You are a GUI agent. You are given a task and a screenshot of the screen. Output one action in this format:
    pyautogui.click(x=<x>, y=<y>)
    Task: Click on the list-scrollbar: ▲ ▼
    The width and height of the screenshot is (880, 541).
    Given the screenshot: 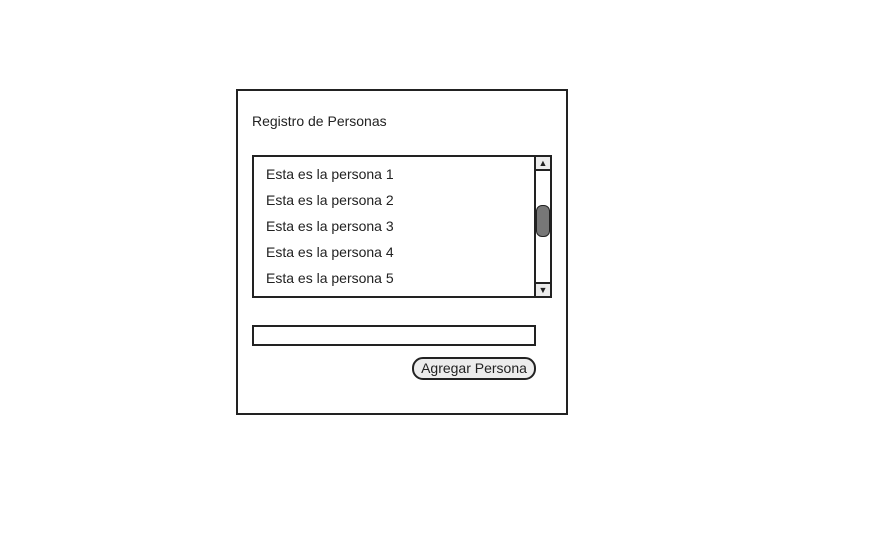 What is the action you would take?
    pyautogui.click(x=542, y=226)
    